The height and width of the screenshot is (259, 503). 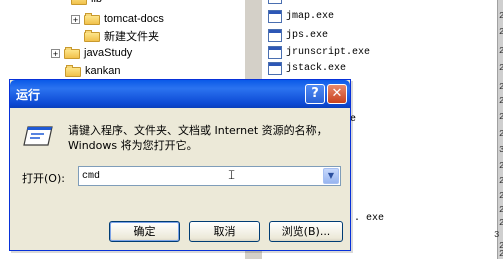 I want to click on tree-item-label: javaStudy, so click(x=108, y=53).